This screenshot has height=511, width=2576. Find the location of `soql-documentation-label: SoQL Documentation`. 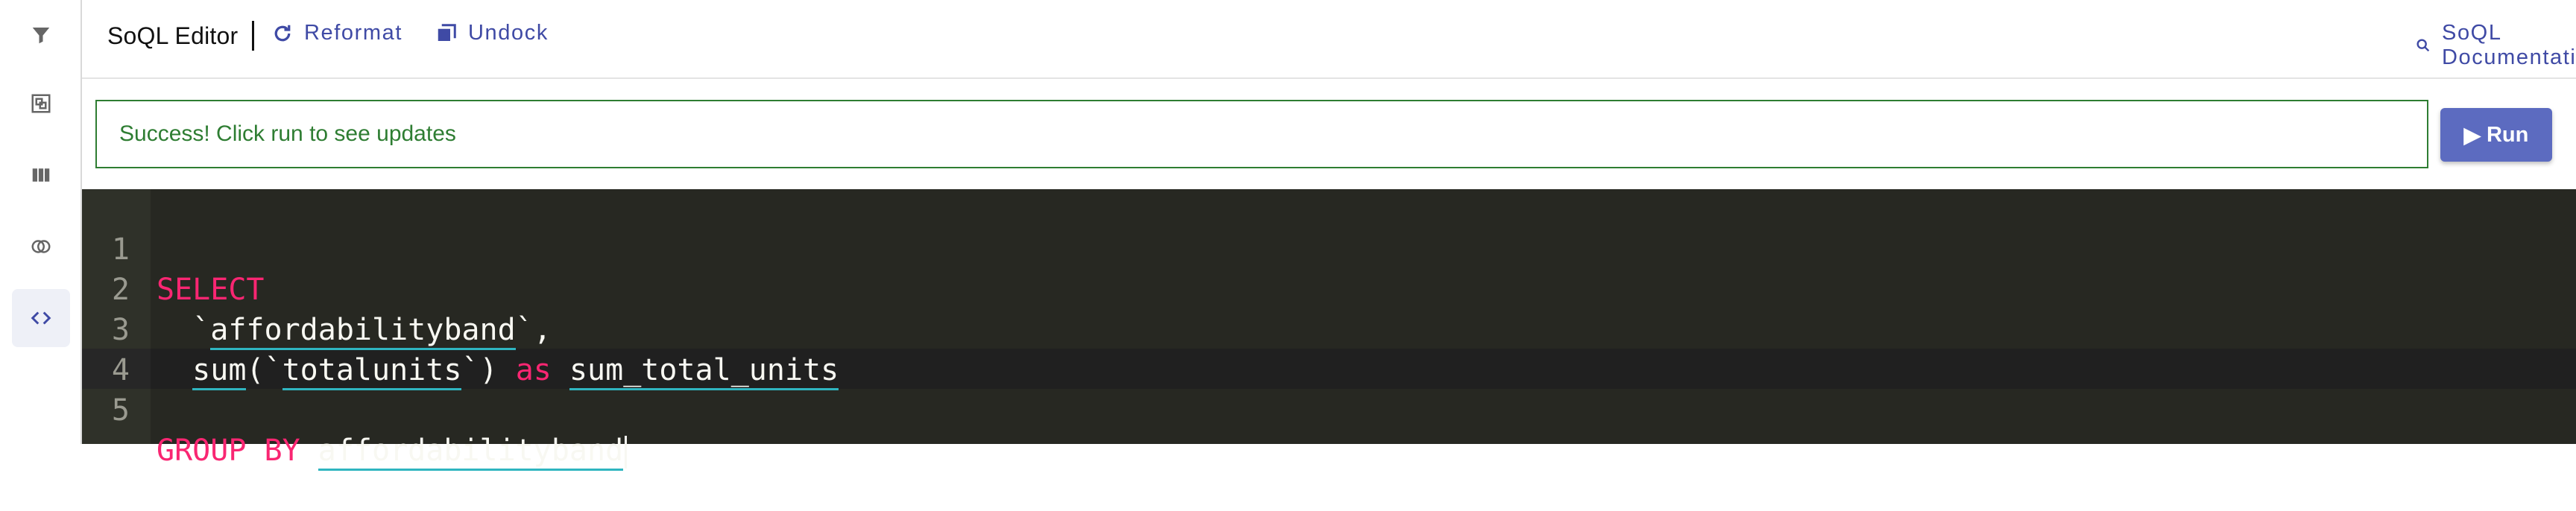

soql-documentation-label: SoQL Documentation is located at coordinates (2509, 45).